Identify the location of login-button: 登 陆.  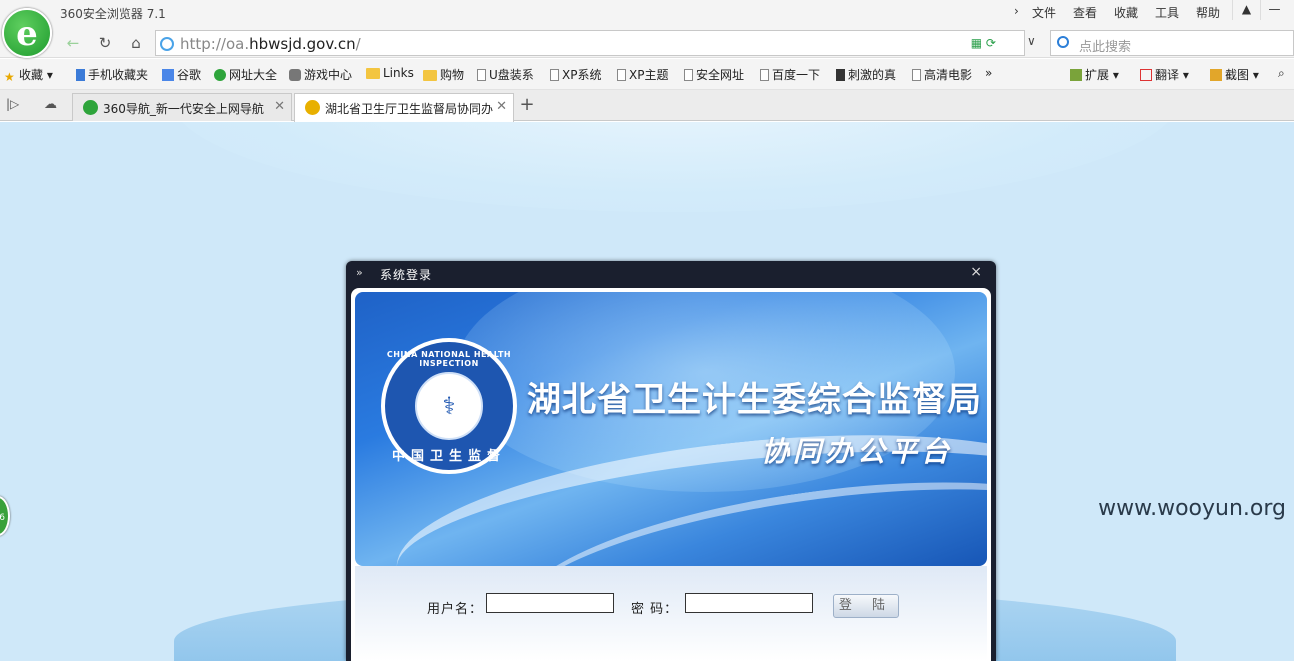
(866, 606).